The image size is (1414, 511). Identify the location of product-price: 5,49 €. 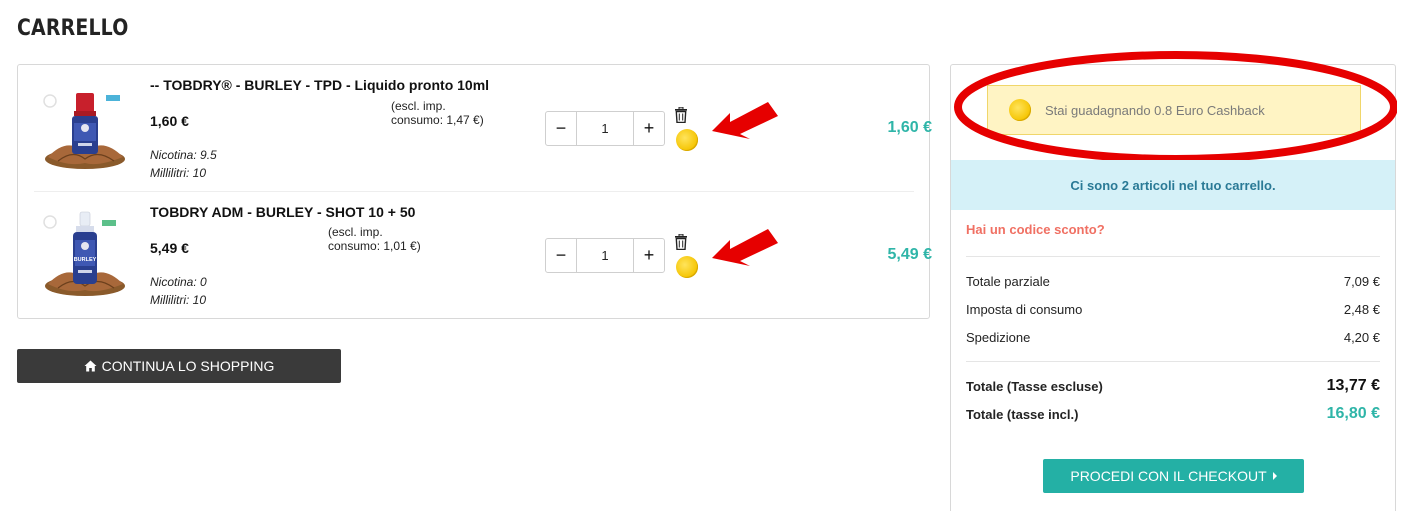
(169, 248).